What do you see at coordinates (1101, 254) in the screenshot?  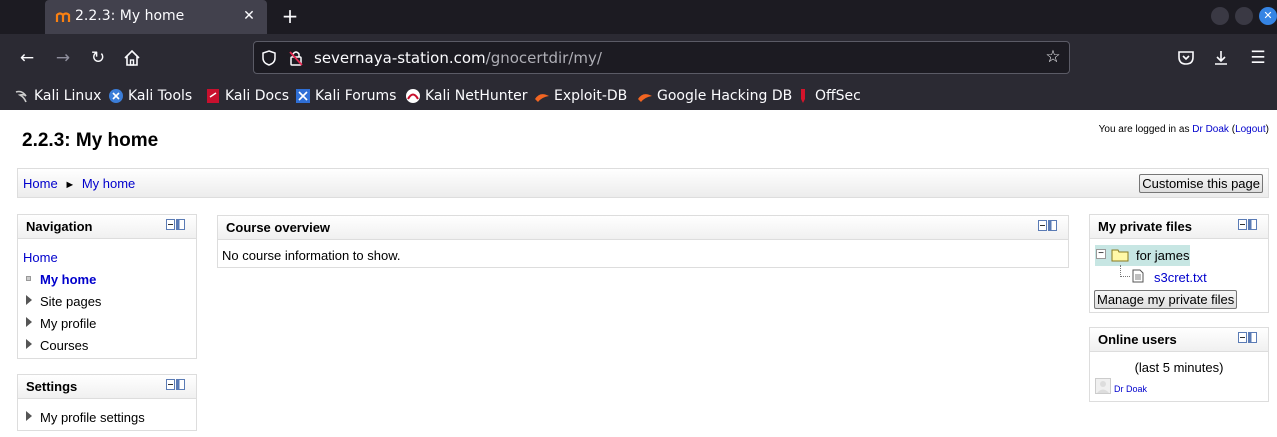 I see `collapse-tree-icon: −` at bounding box center [1101, 254].